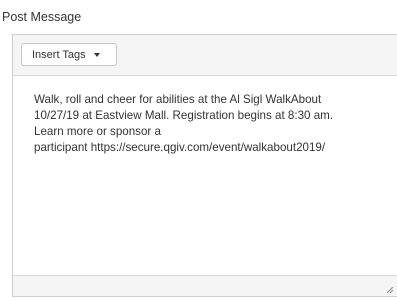 The height and width of the screenshot is (301, 397). Describe the element at coordinates (42, 17) in the screenshot. I see `post-message-label: Post Message` at that location.